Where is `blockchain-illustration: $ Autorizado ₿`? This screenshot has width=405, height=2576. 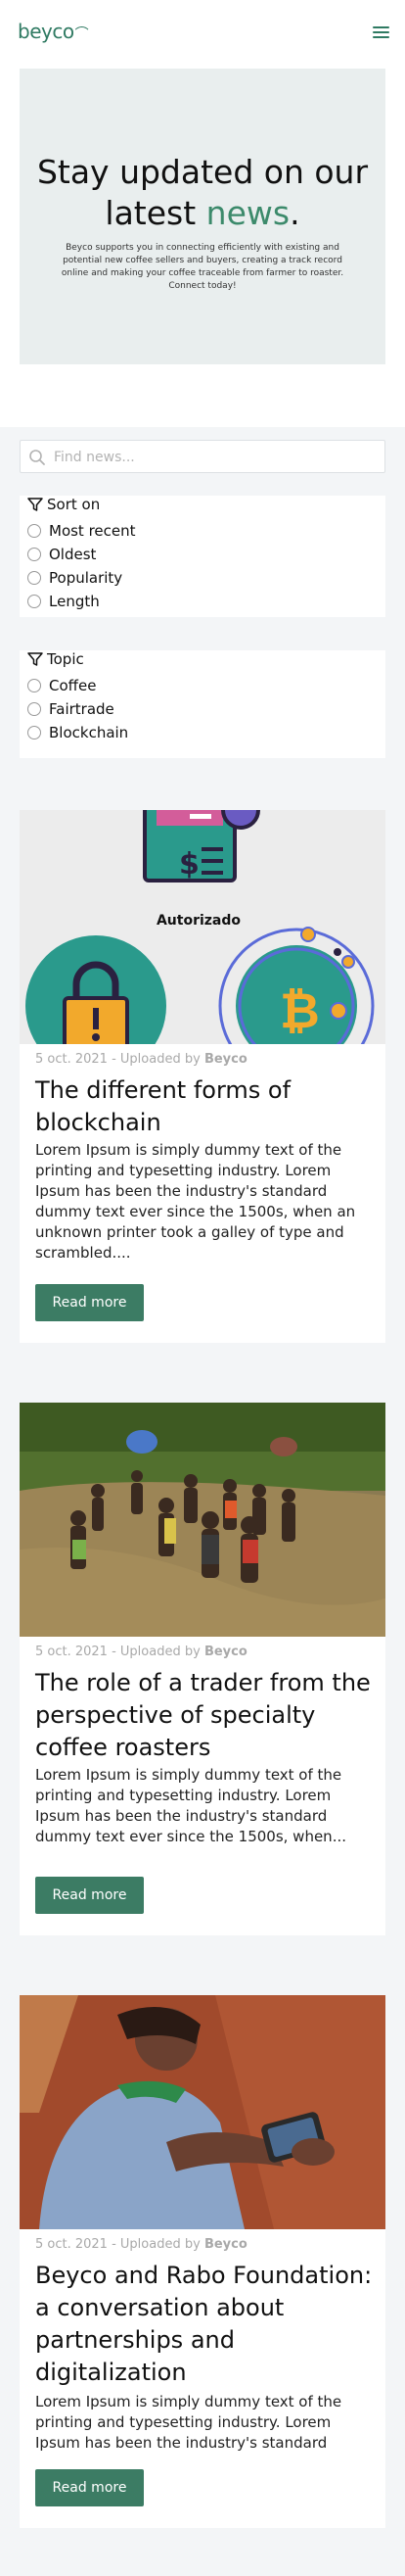
blockchain-illustration: $ Autorizado ₿ is located at coordinates (200, 927).